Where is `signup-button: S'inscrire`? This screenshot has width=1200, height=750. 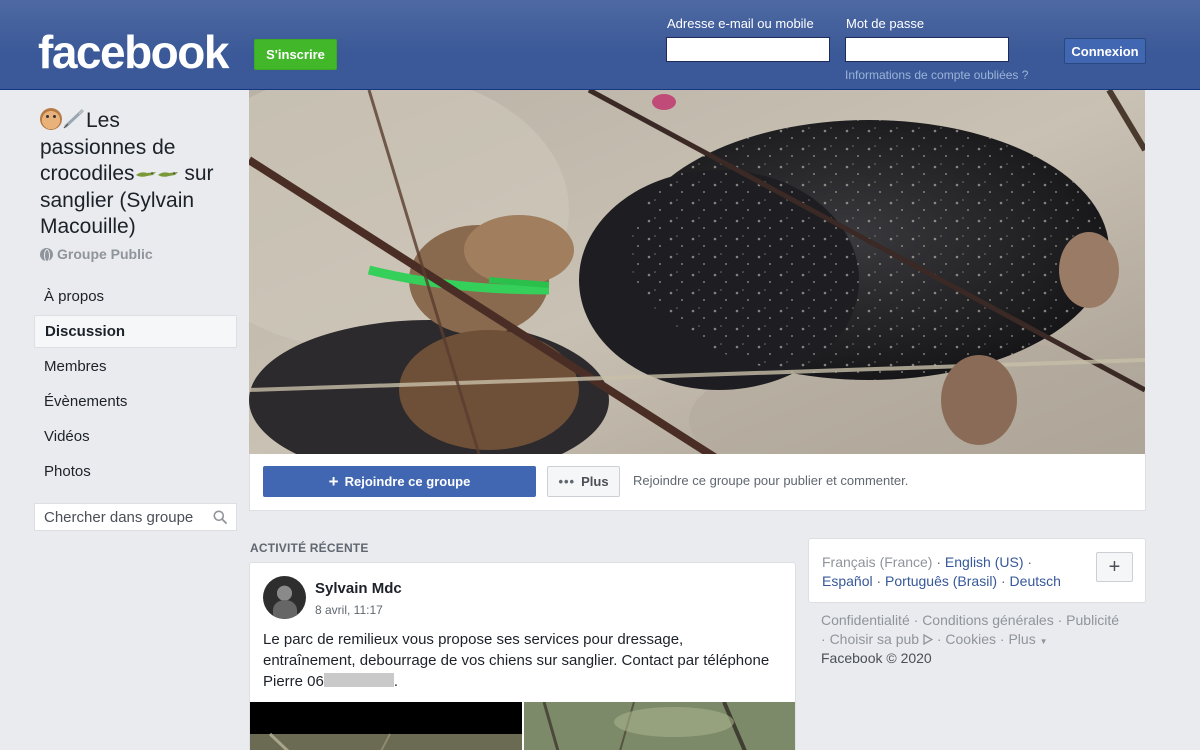 signup-button: S'inscrire is located at coordinates (295, 54).